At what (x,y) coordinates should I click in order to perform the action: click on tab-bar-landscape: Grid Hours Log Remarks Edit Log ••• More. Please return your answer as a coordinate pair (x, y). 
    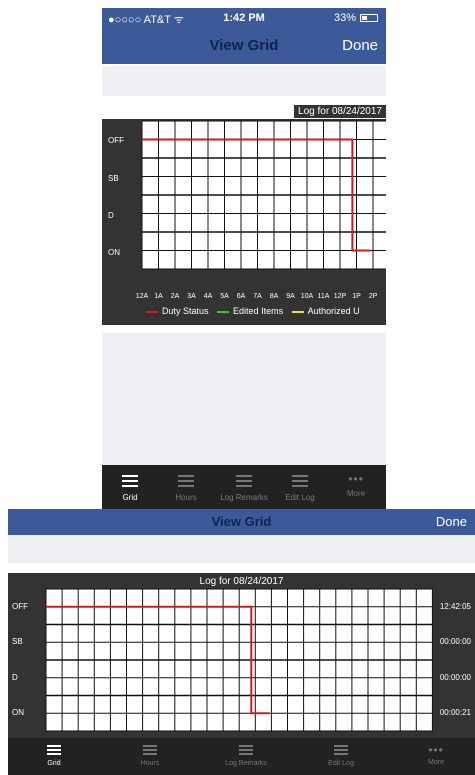
    Looking at the image, I should click on (241, 756).